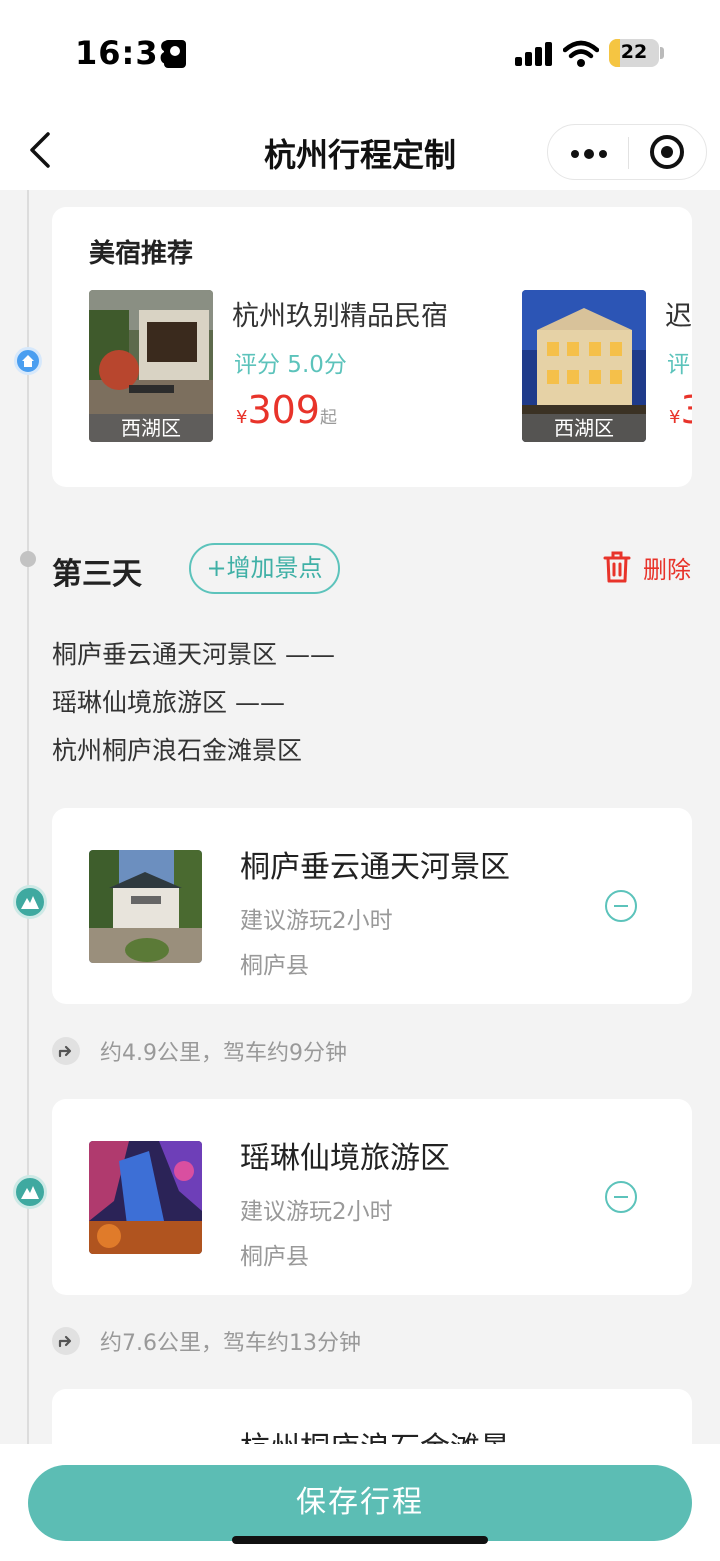 The height and width of the screenshot is (1561, 720). I want to click on distance-row: 约7.6公里，驾车约13分钟, so click(206, 1341).